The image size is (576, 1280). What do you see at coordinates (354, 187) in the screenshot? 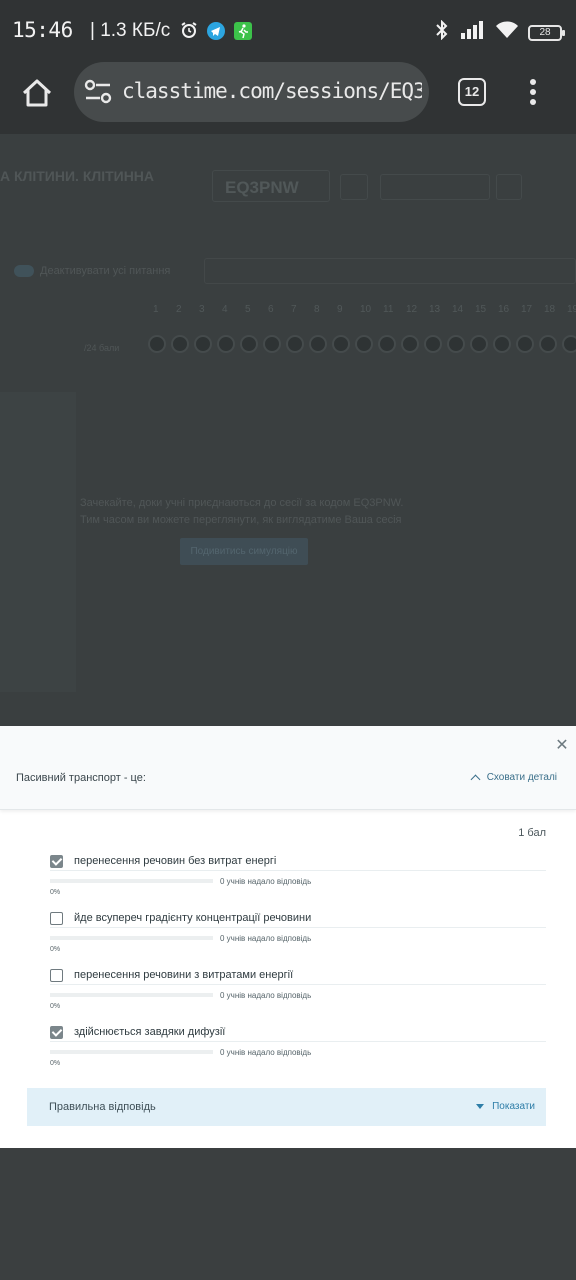
I see `bg-message-button` at bounding box center [354, 187].